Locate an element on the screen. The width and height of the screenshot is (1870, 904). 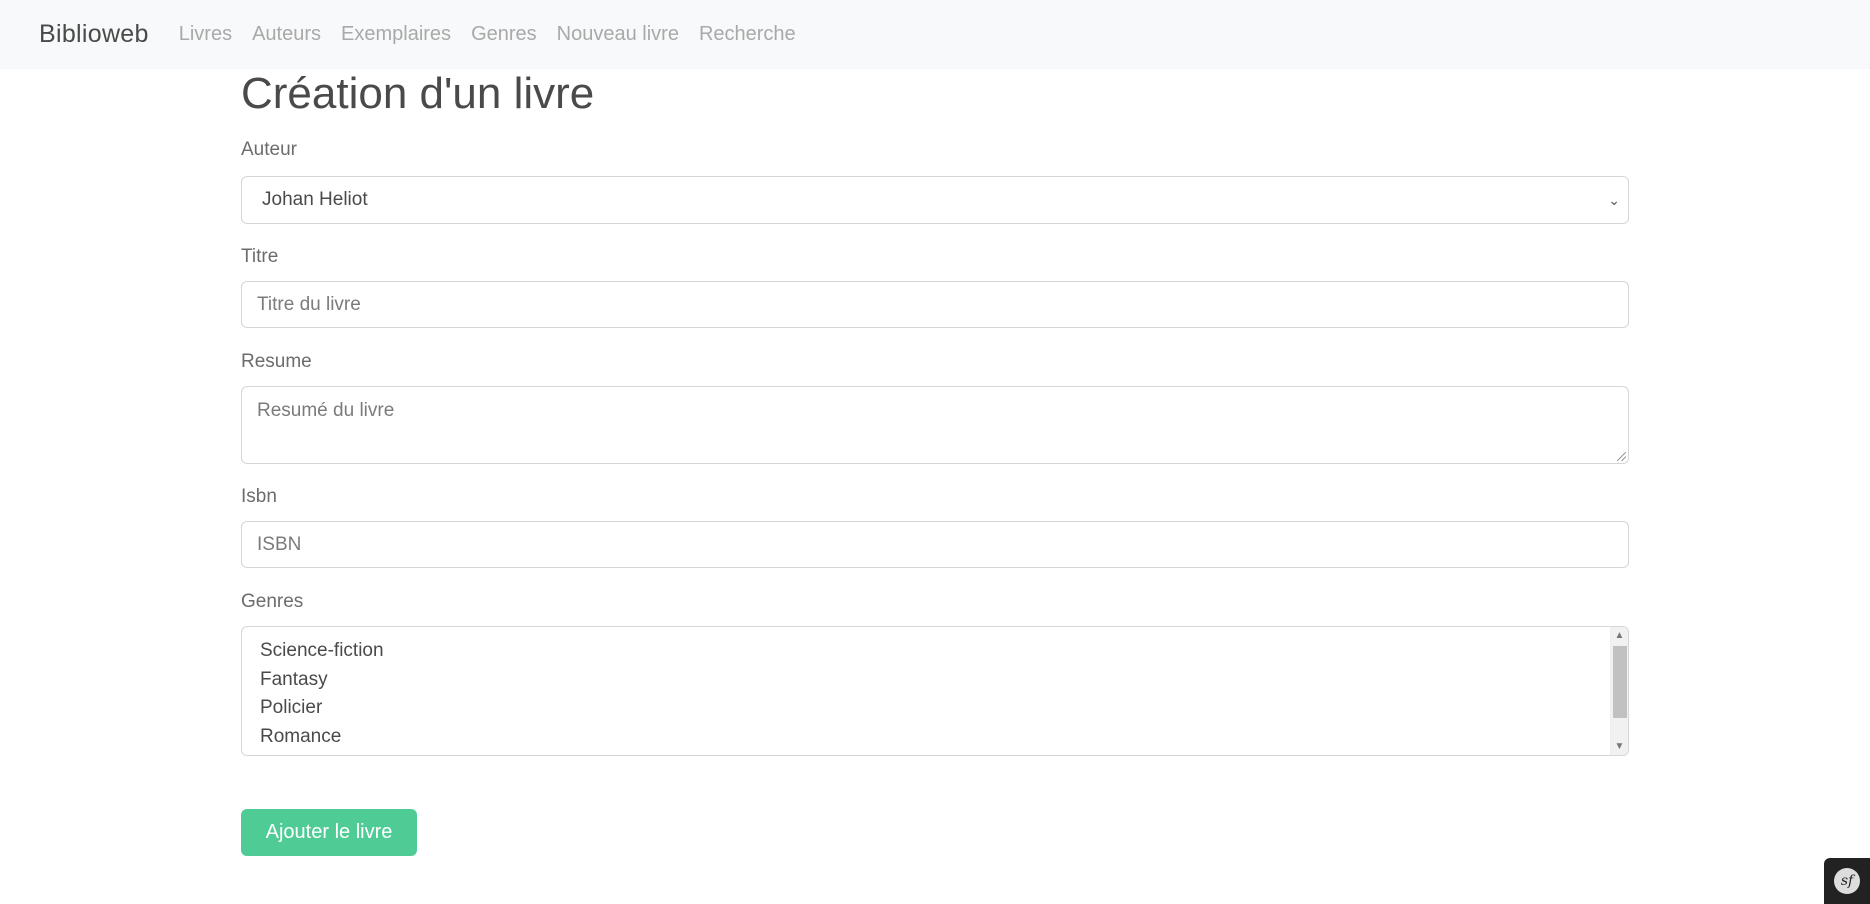
auteur-label: Auteur is located at coordinates (269, 149).